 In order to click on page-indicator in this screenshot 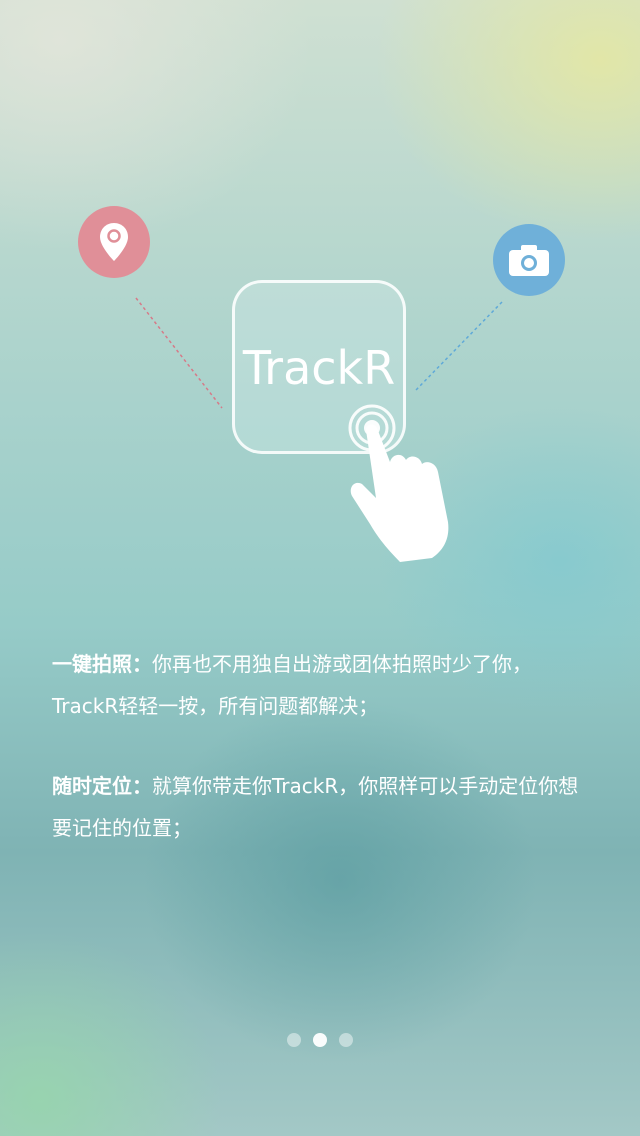, I will do `click(320, 1040)`.